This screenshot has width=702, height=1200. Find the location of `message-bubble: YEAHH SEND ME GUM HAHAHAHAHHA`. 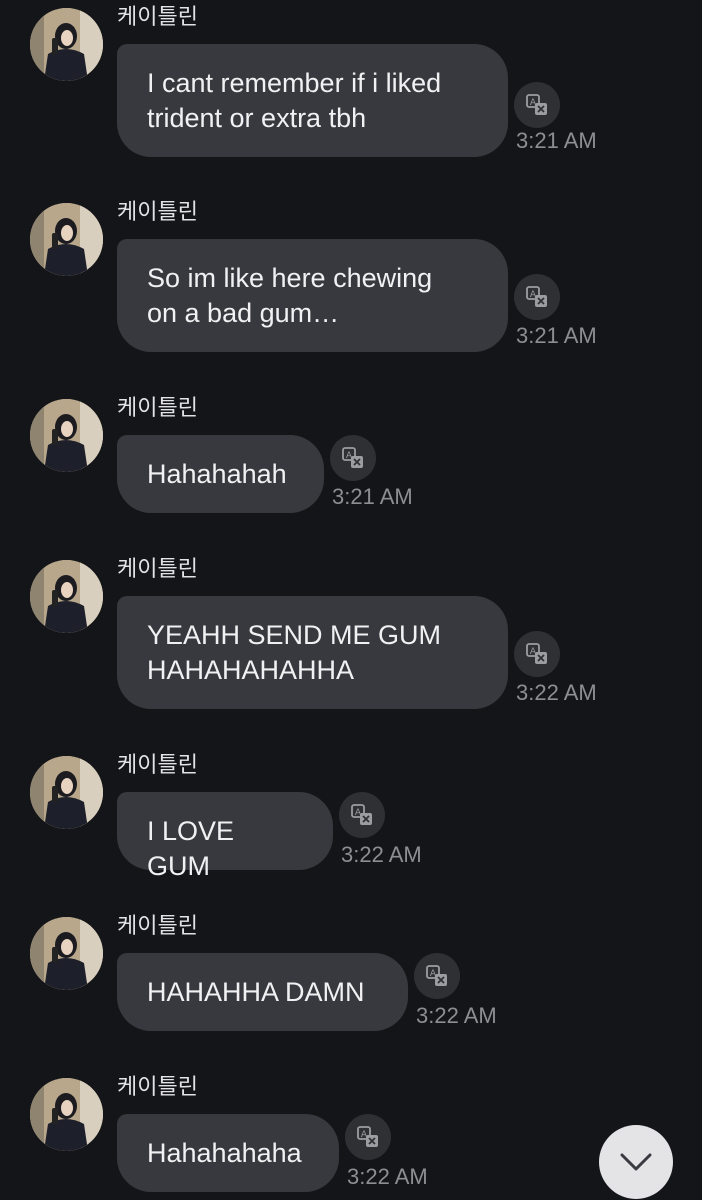

message-bubble: YEAHH SEND ME GUM HAHAHAHAHHA is located at coordinates (312, 652).